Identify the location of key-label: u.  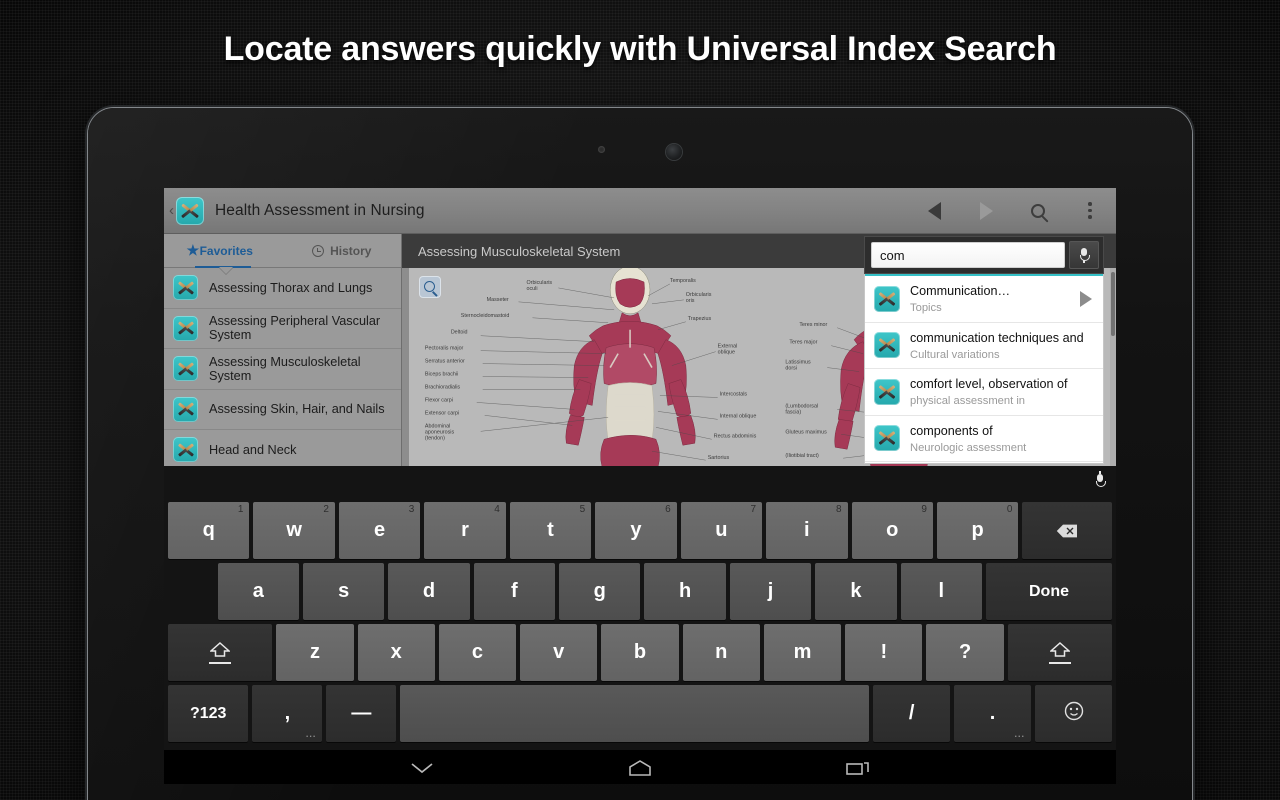
(721, 530).